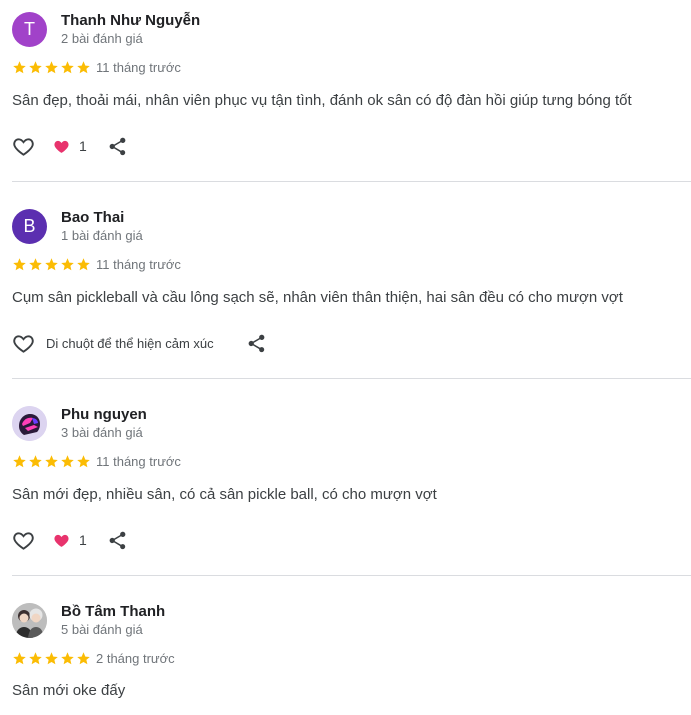 This screenshot has width=691, height=715. What do you see at coordinates (69, 690) in the screenshot?
I see `review-text: Sân mới oke đấy` at bounding box center [69, 690].